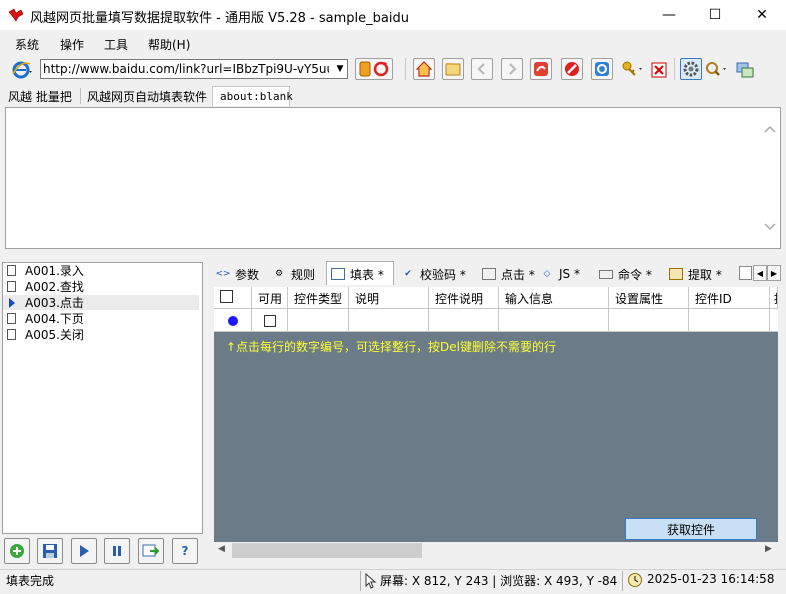 The image size is (786, 594). I want to click on row-selector, so click(233, 320).